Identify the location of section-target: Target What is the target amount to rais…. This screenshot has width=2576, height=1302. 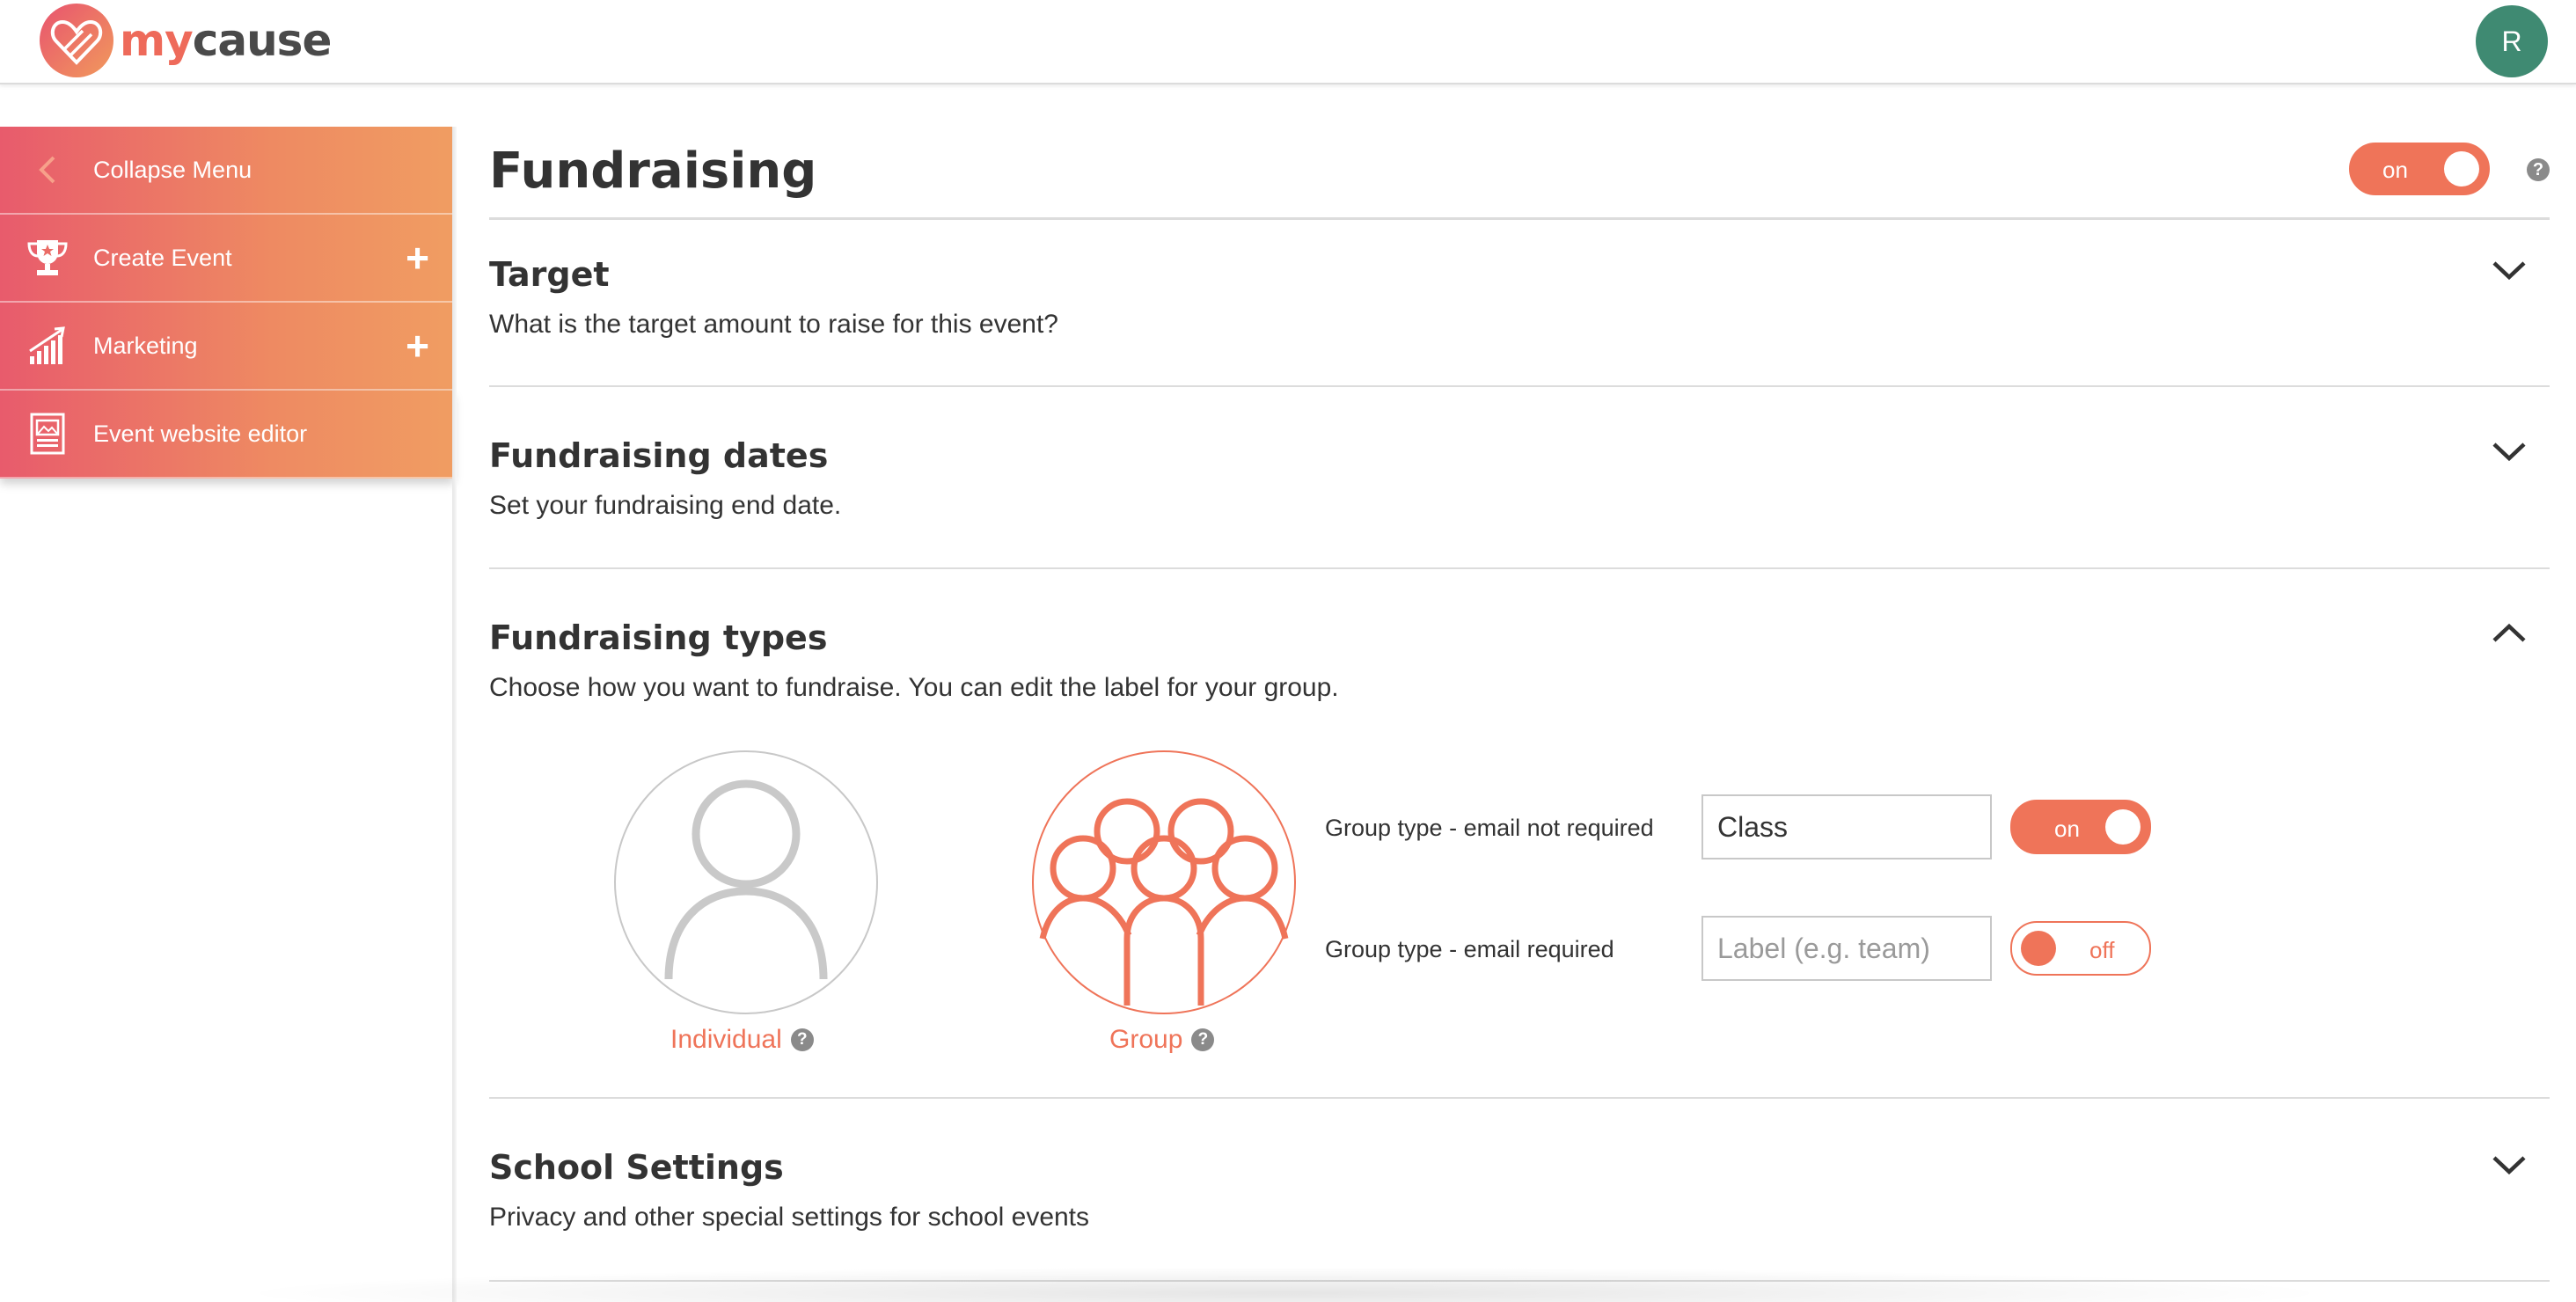
(1519, 303).